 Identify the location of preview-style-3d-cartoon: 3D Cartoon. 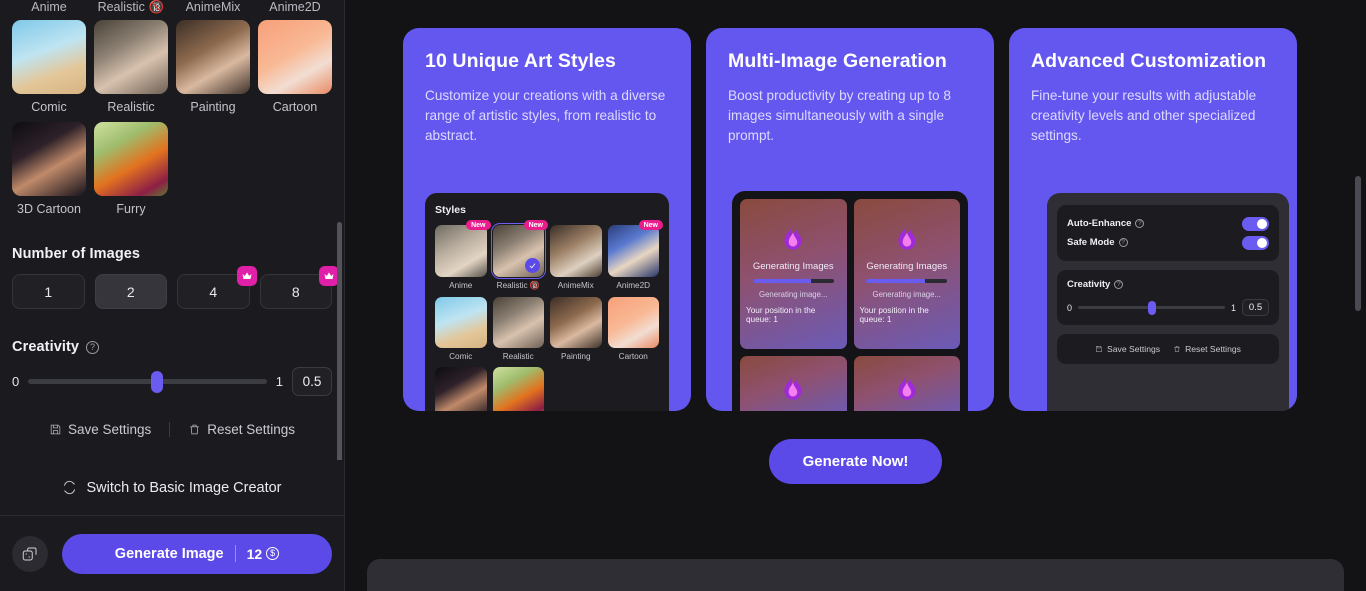
(461, 389).